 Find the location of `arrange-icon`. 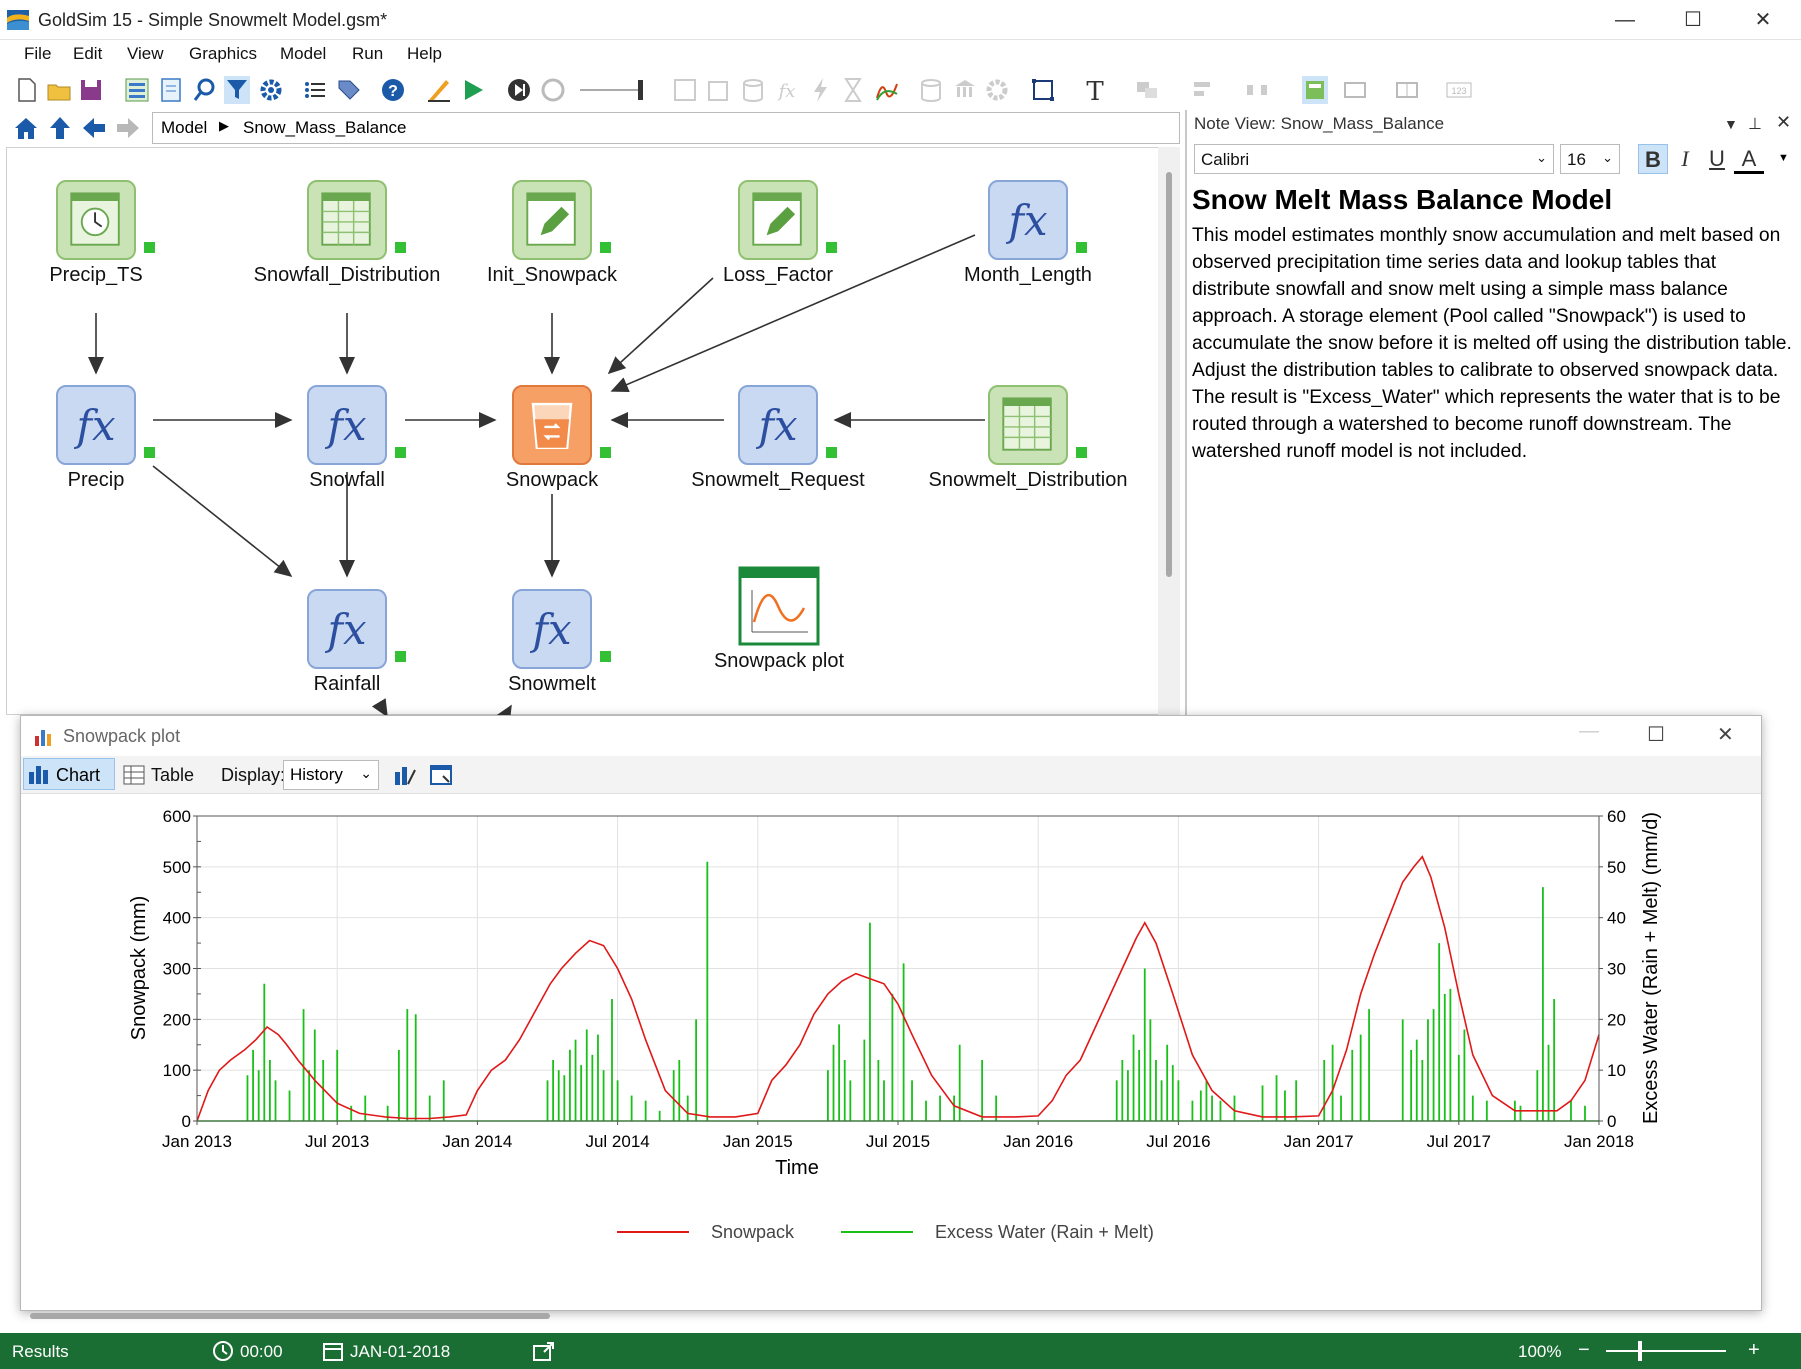

arrange-icon is located at coordinates (1147, 90).